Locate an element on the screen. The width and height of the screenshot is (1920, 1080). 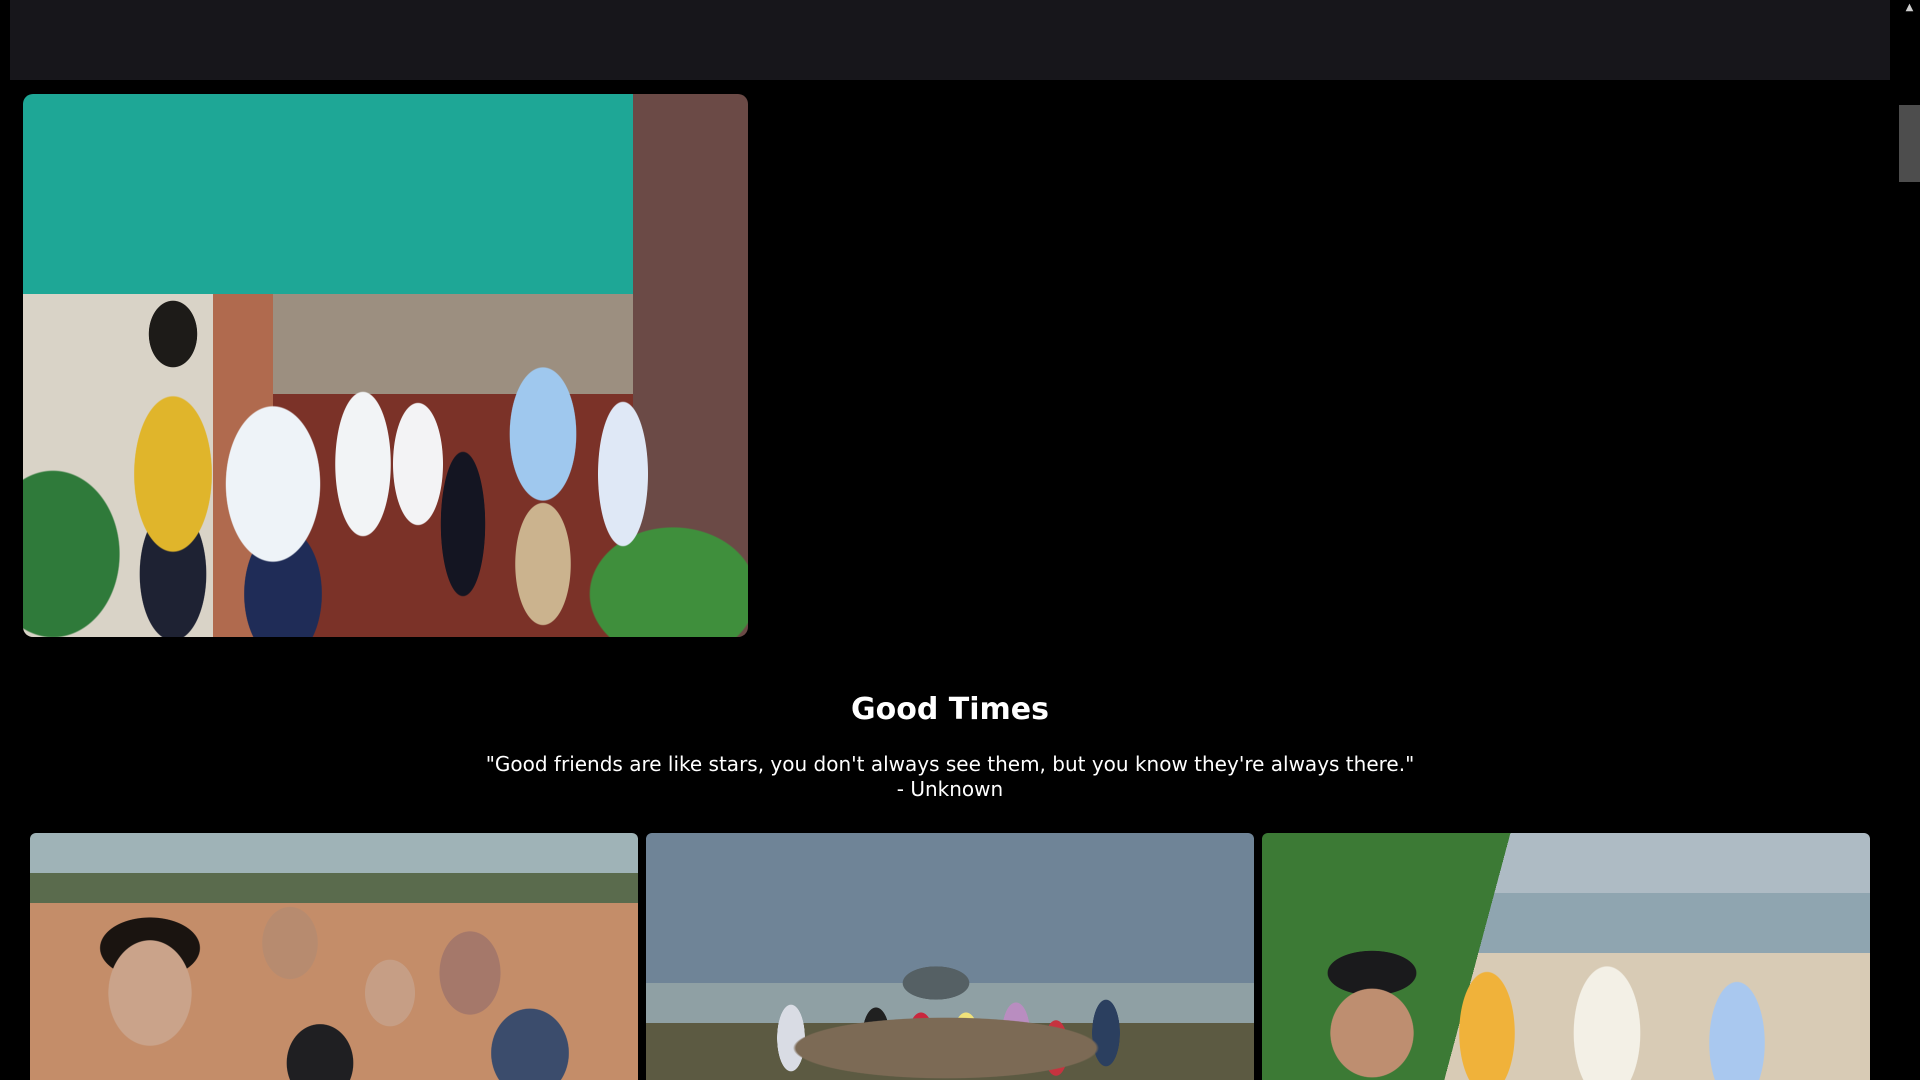
section-title: Good Times is located at coordinates (950, 709).